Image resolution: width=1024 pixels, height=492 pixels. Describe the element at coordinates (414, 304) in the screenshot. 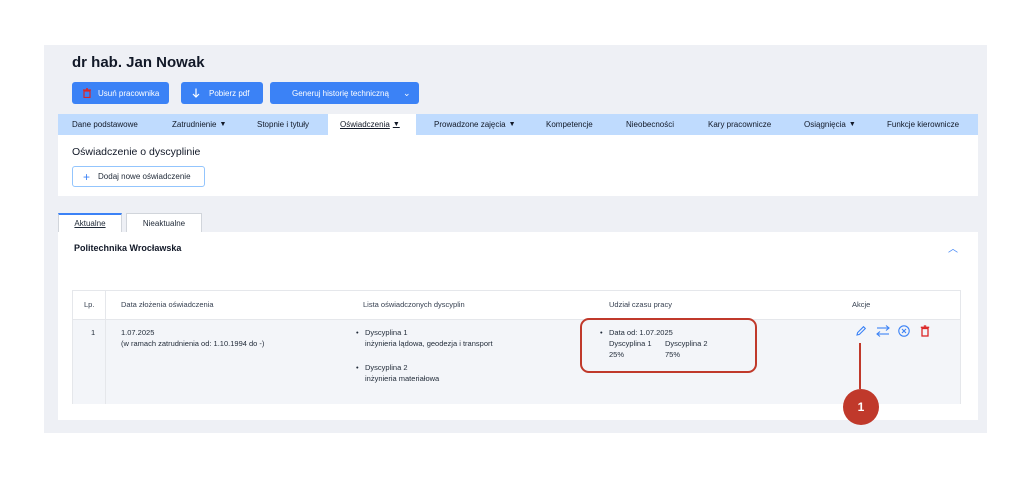

I see `header-disciplines: Lista oświadczonych dyscyplin` at that location.